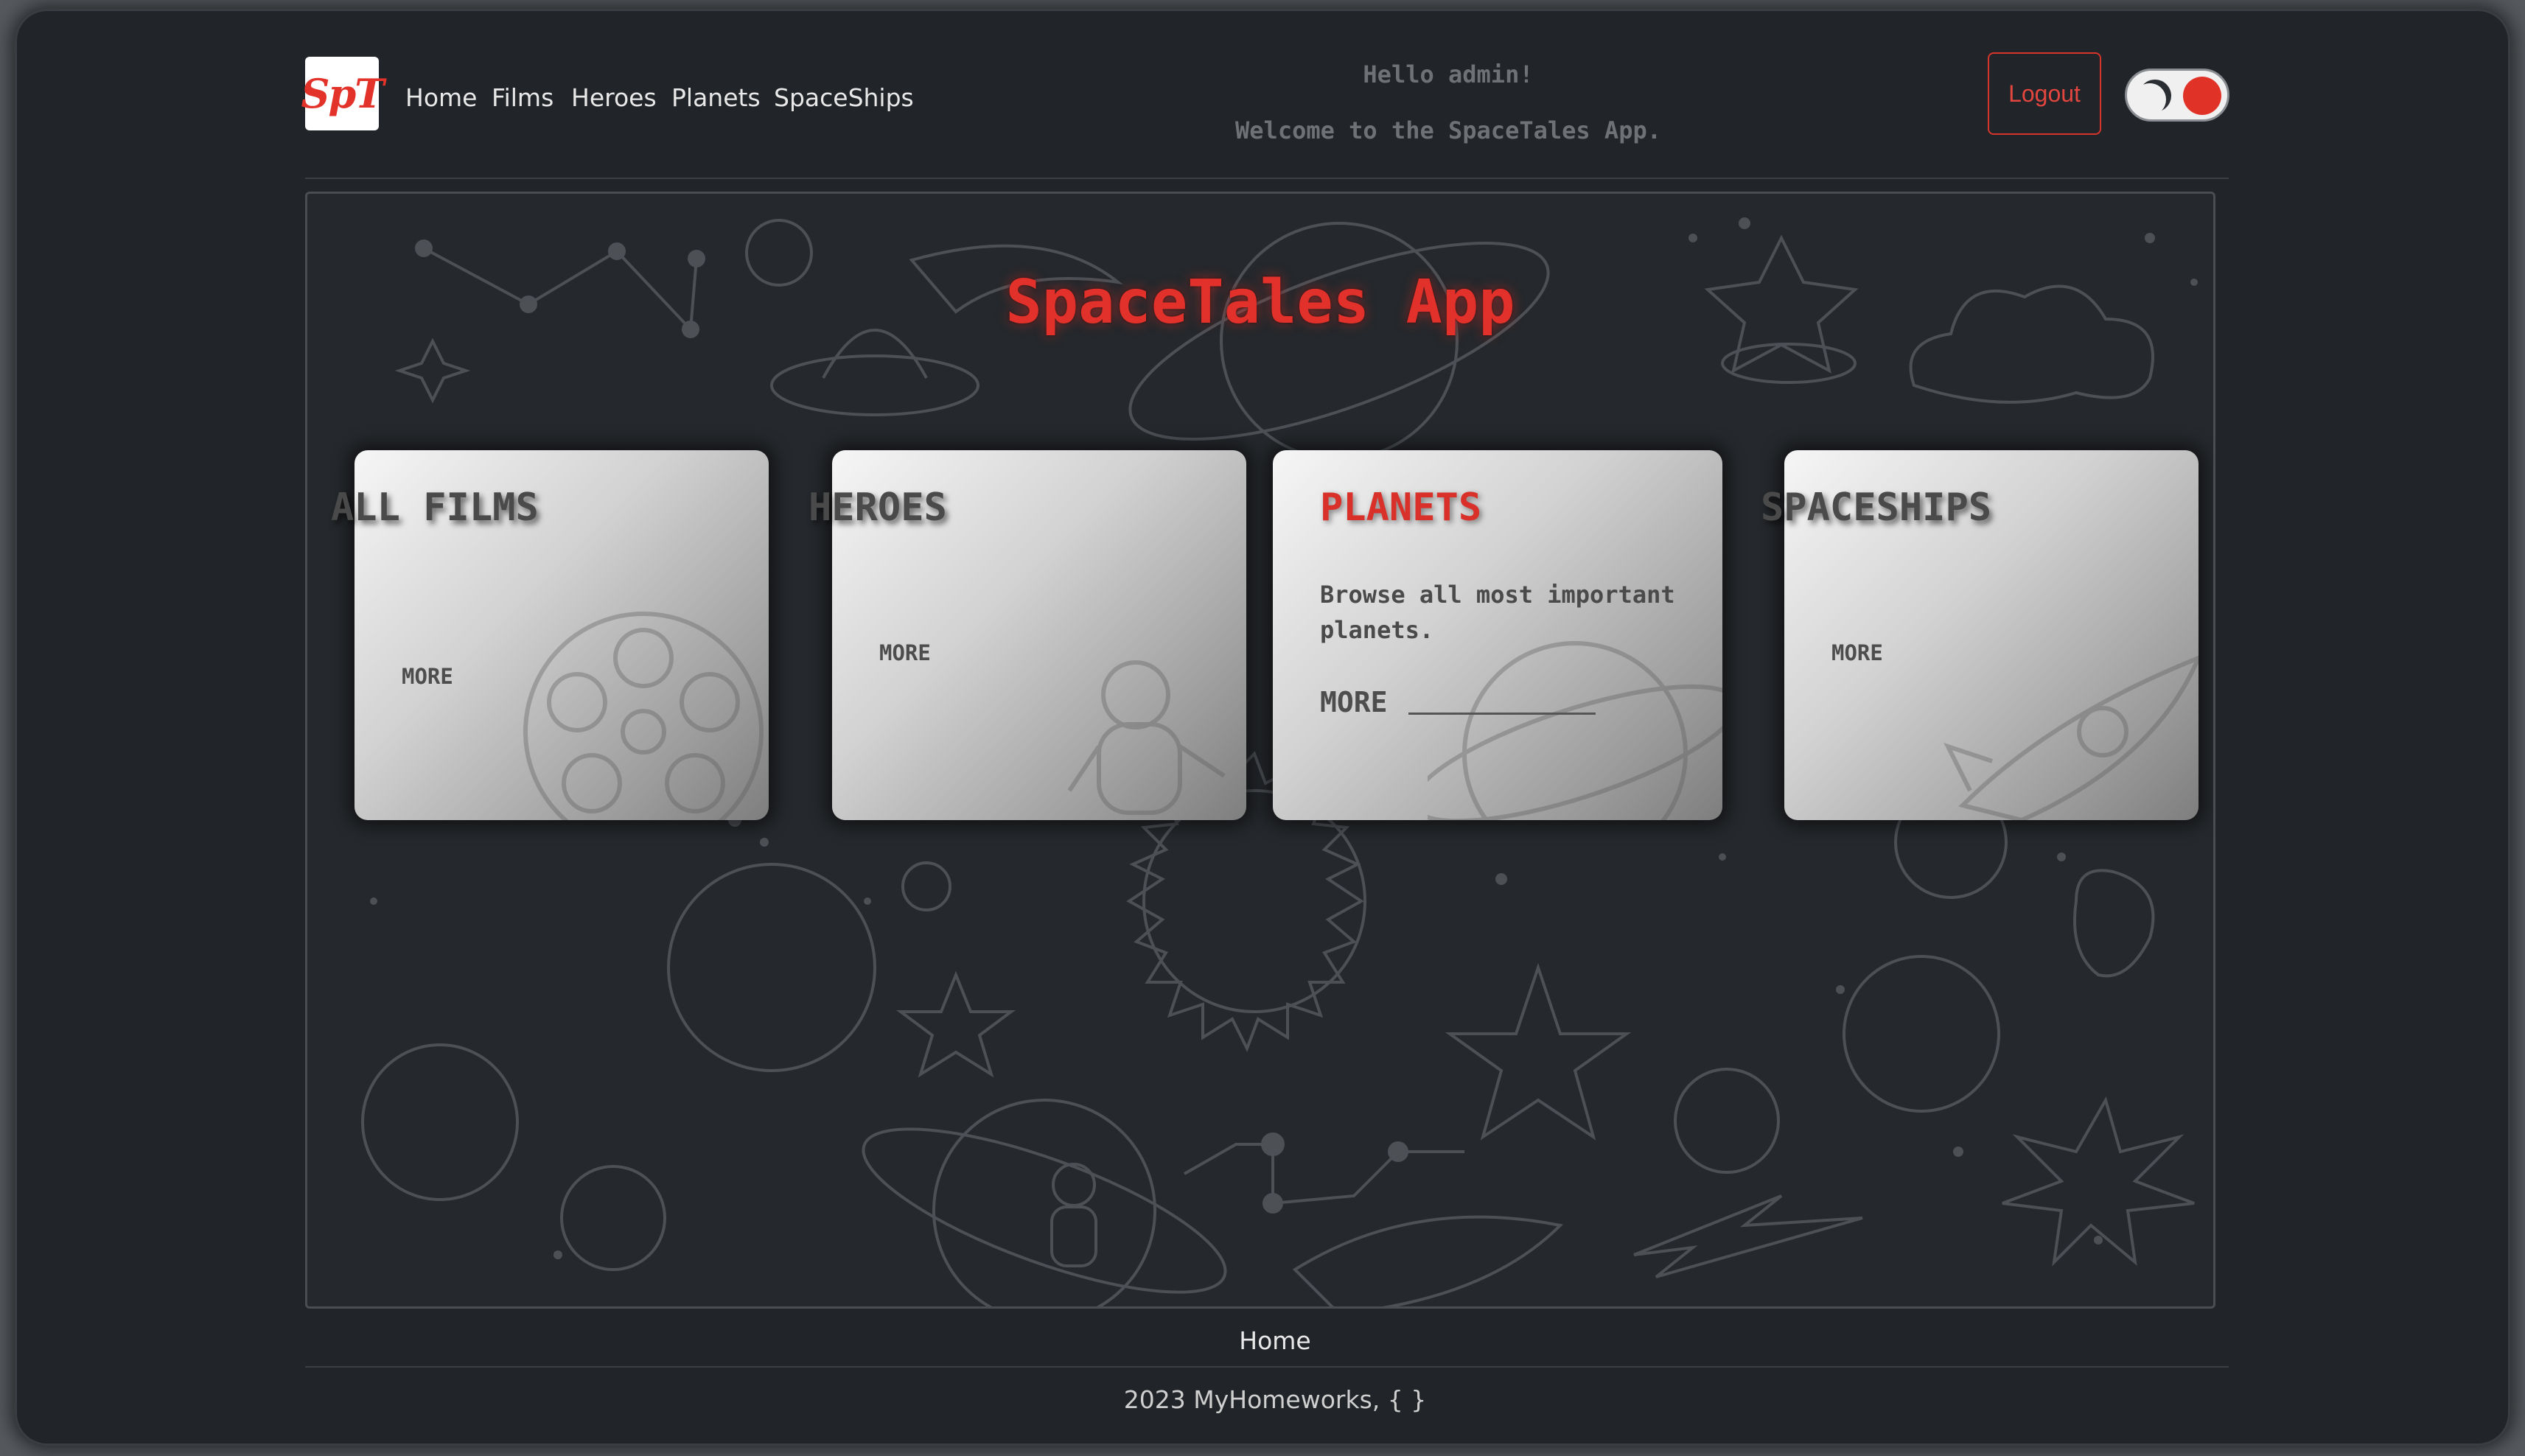 The image size is (2525, 1456). What do you see at coordinates (427, 676) in the screenshot?
I see `films-more-link: MORE` at bounding box center [427, 676].